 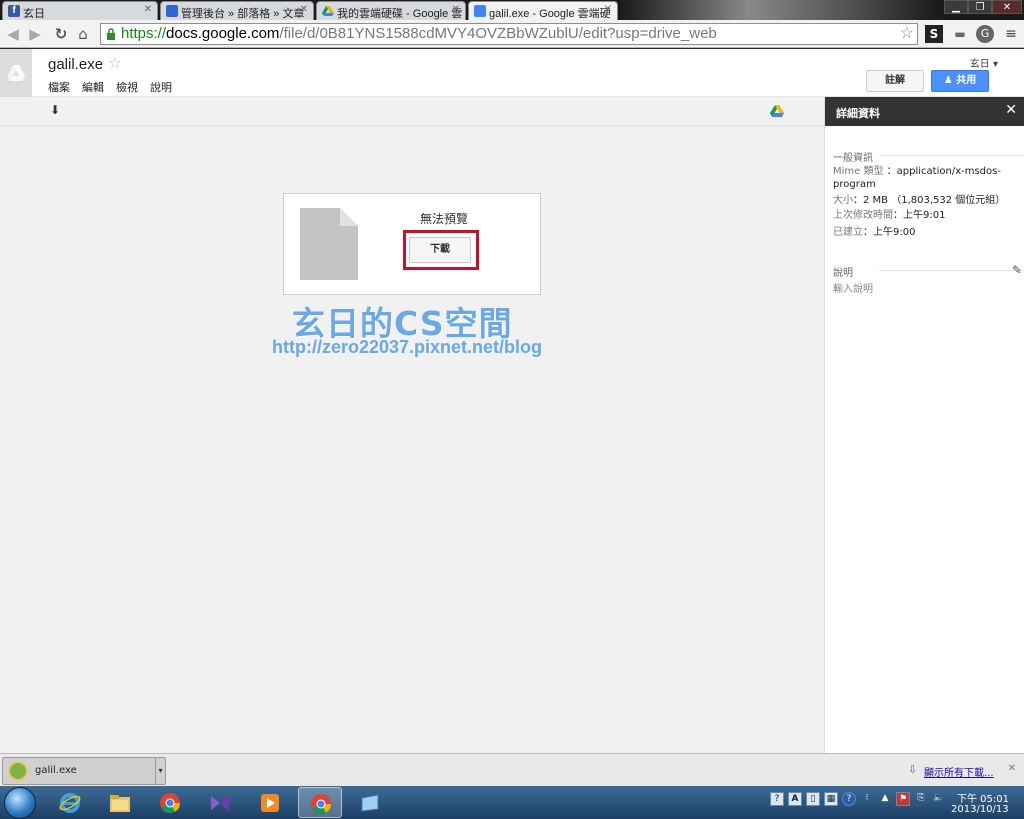 I want to click on drive-logo-icon, so click(x=16, y=73).